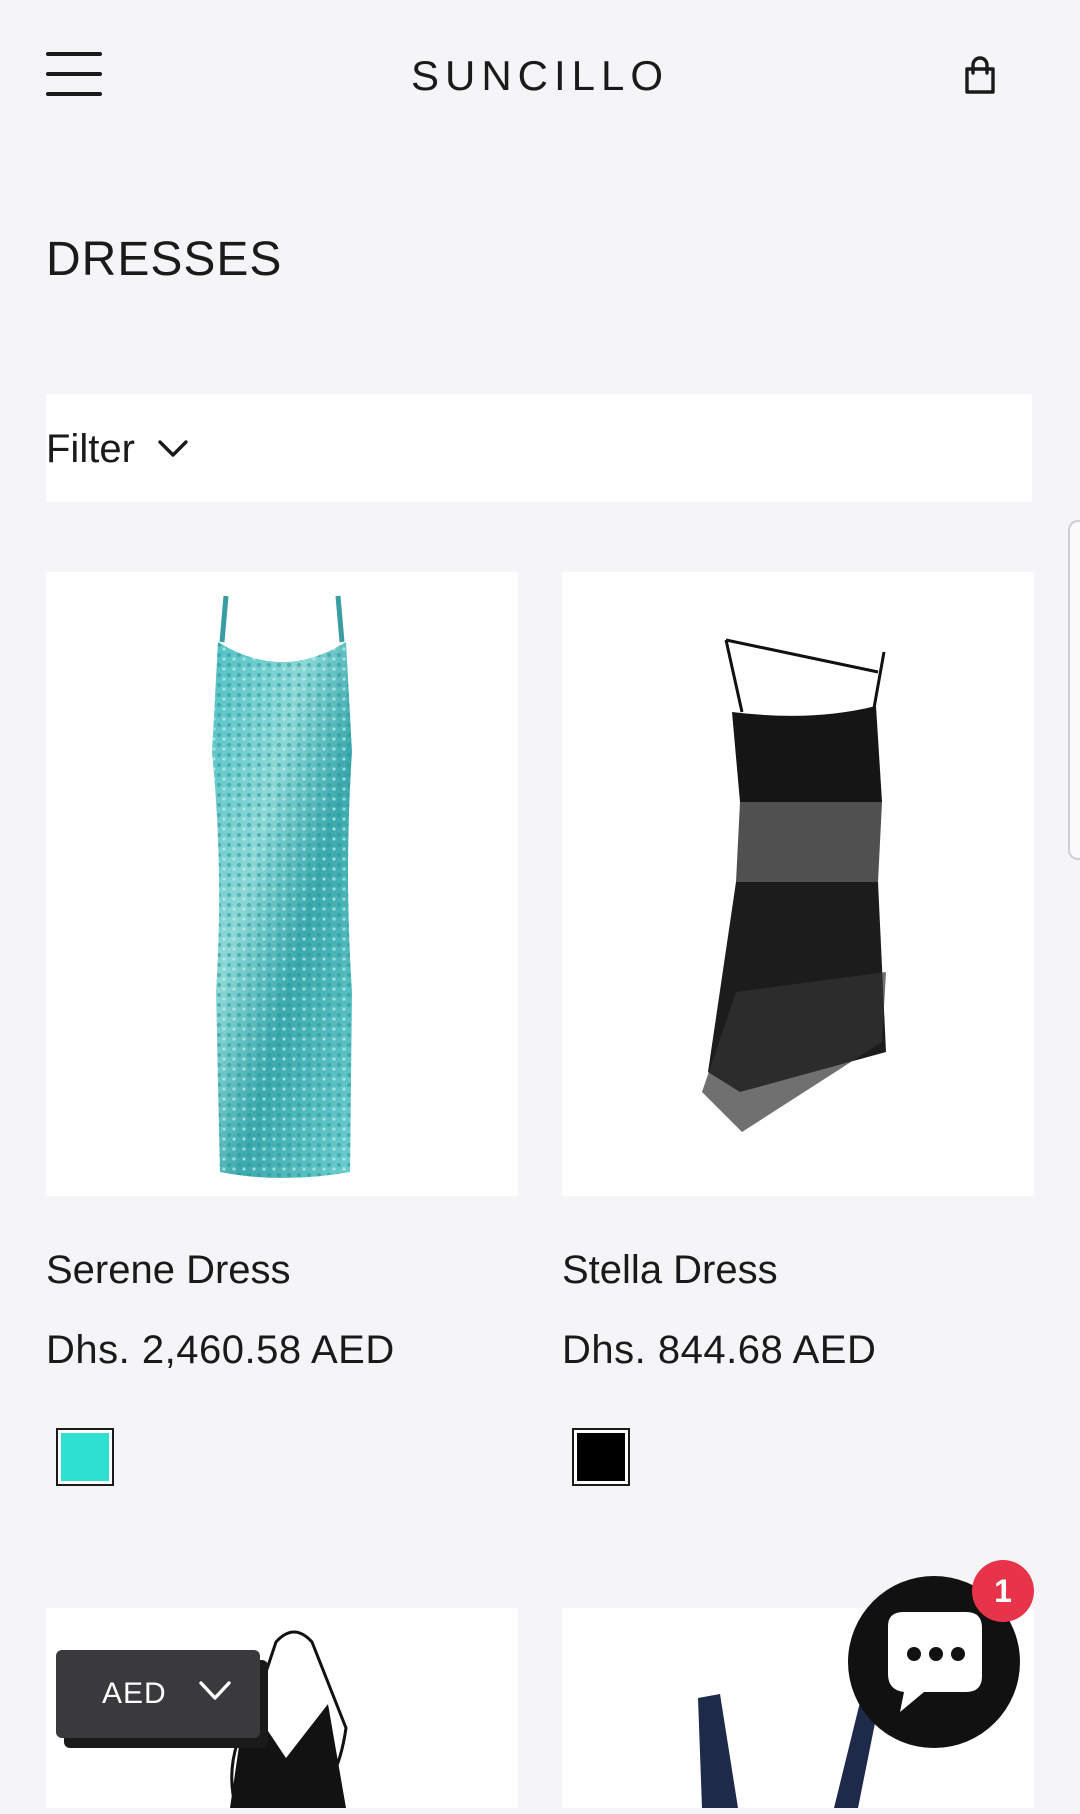  What do you see at coordinates (719, 1350) in the screenshot?
I see `product-price: Dhs. 844.68 AED` at bounding box center [719, 1350].